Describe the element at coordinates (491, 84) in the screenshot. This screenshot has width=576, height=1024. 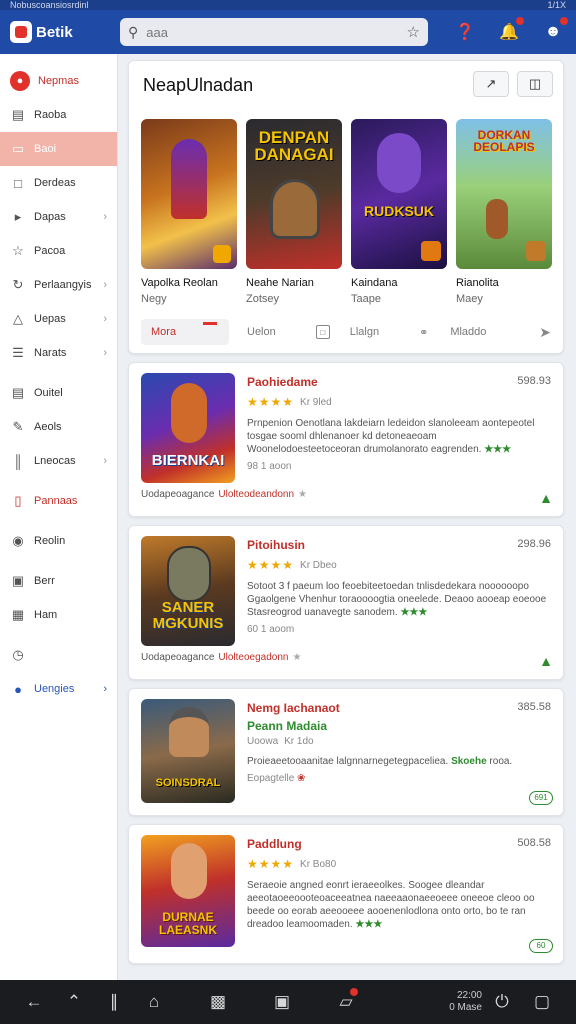
I see `trend-icon: ↗` at that location.